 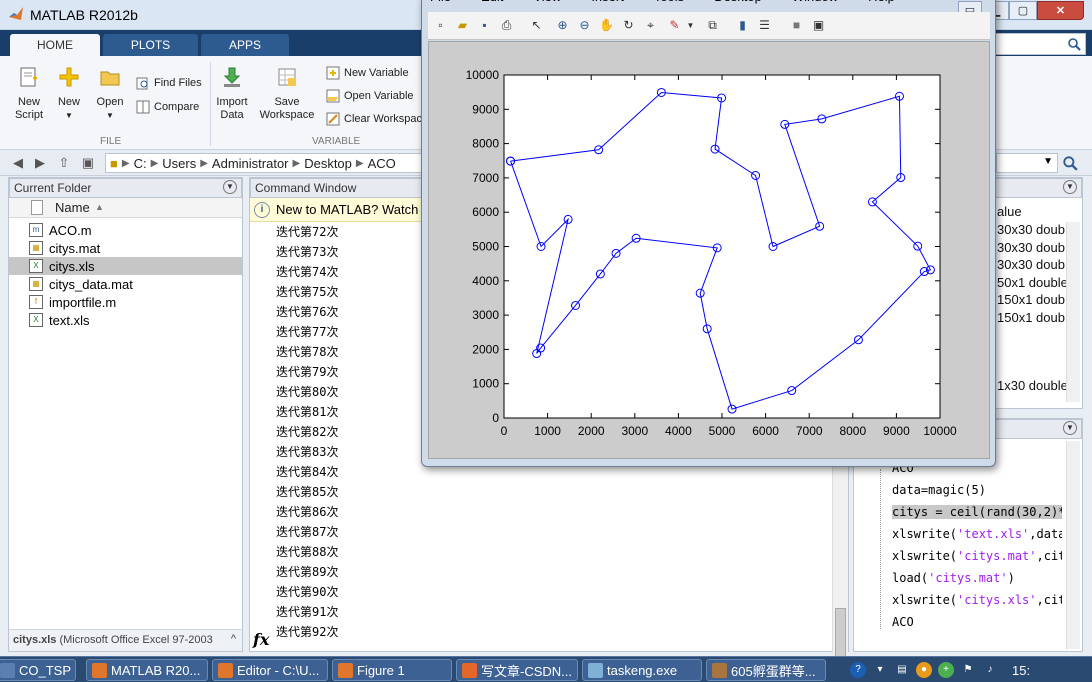 What do you see at coordinates (669, 4) in the screenshot?
I see `figure-menu-item: Tools` at bounding box center [669, 4].